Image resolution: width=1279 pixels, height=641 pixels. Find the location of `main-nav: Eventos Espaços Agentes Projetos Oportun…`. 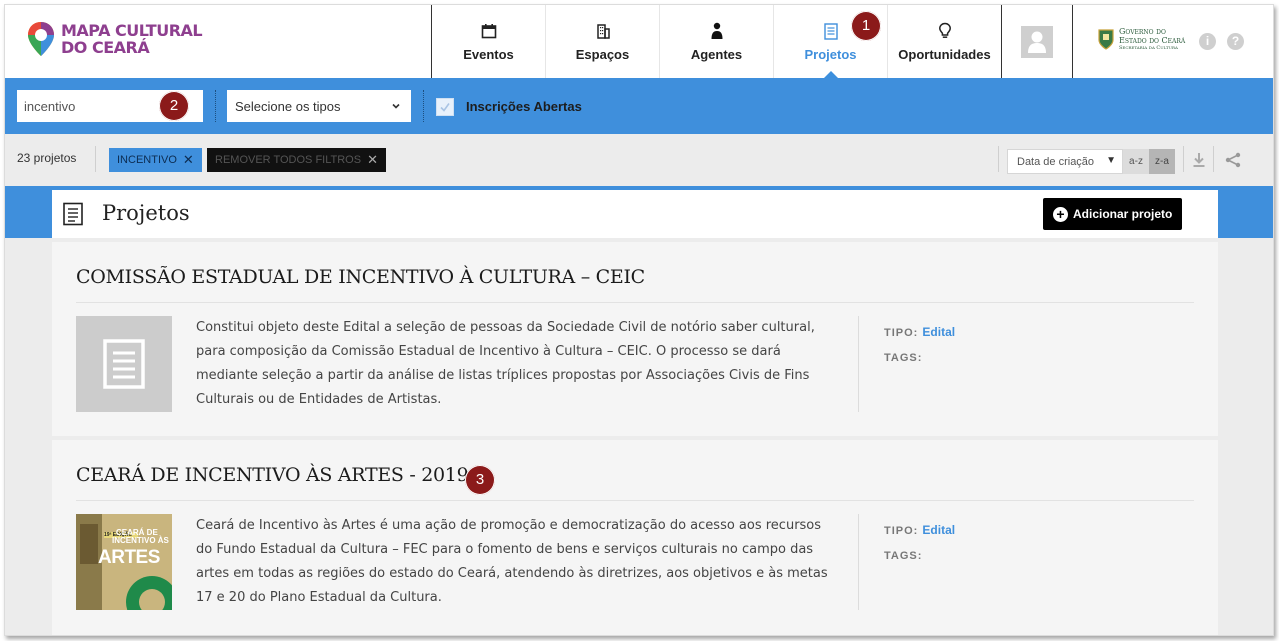

main-nav: Eventos Espaços Agentes Projetos Oportun… is located at coordinates (716, 41).